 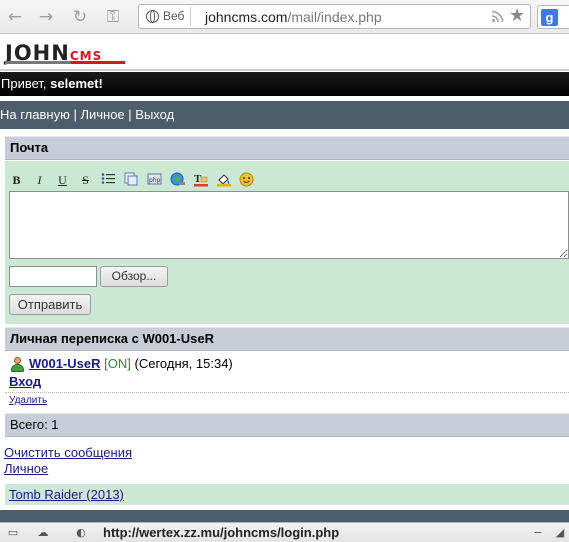 What do you see at coordinates (113, 17) in the screenshot?
I see `key-icon: ⚿` at bounding box center [113, 17].